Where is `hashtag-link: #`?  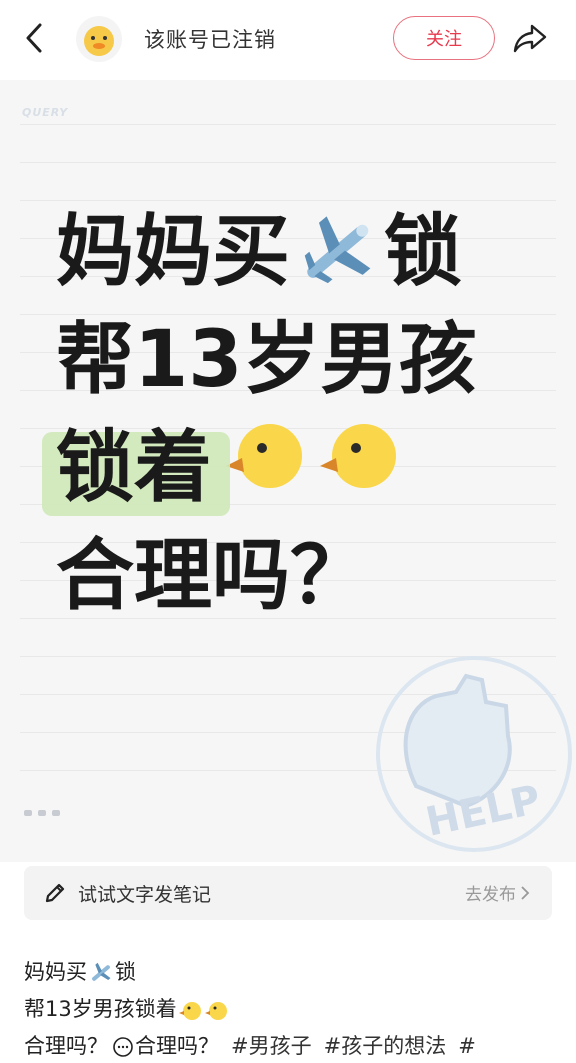 hashtag-link: # is located at coordinates (467, 1045).